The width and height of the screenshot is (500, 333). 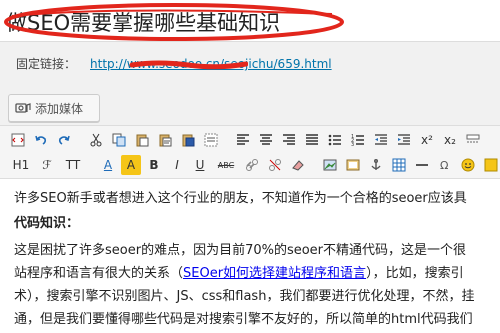 What do you see at coordinates (376, 165) in the screenshot?
I see `anchor-icon` at bounding box center [376, 165].